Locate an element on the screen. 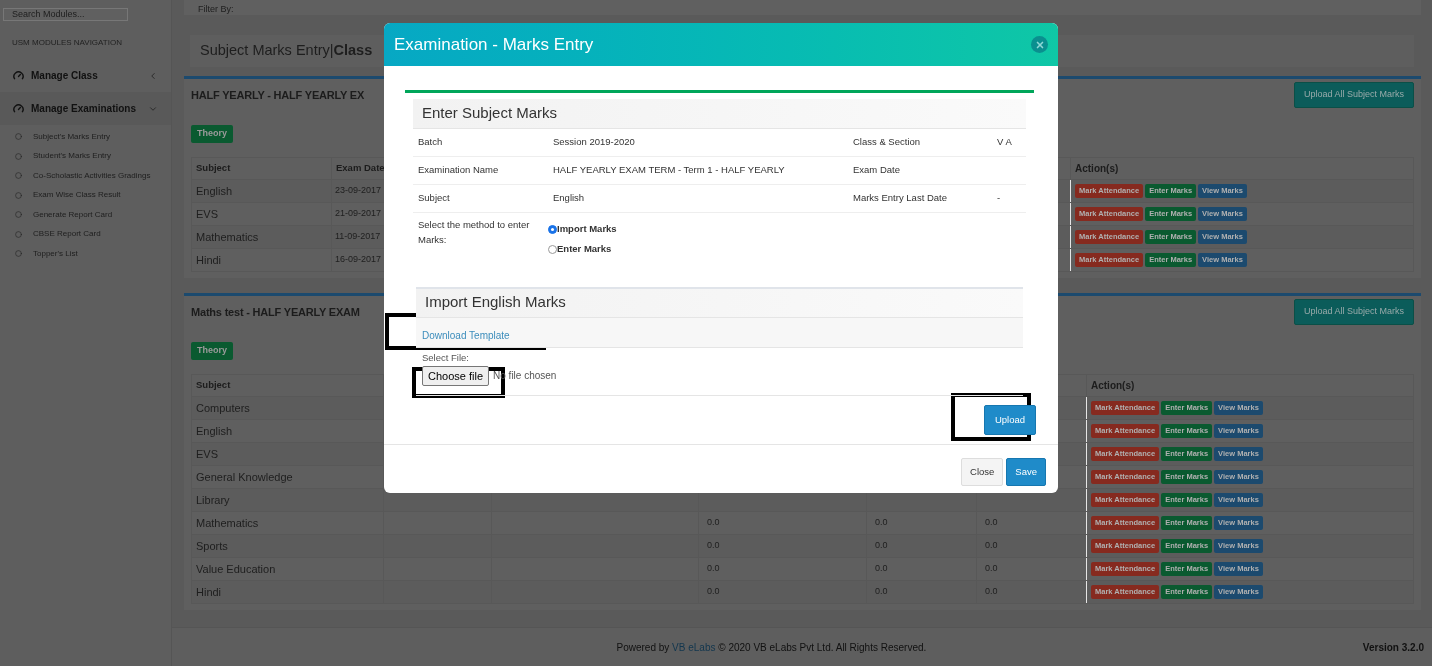 This screenshot has width=1432, height=666. method-label: Select the method to enter Marks: is located at coordinates (474, 232).